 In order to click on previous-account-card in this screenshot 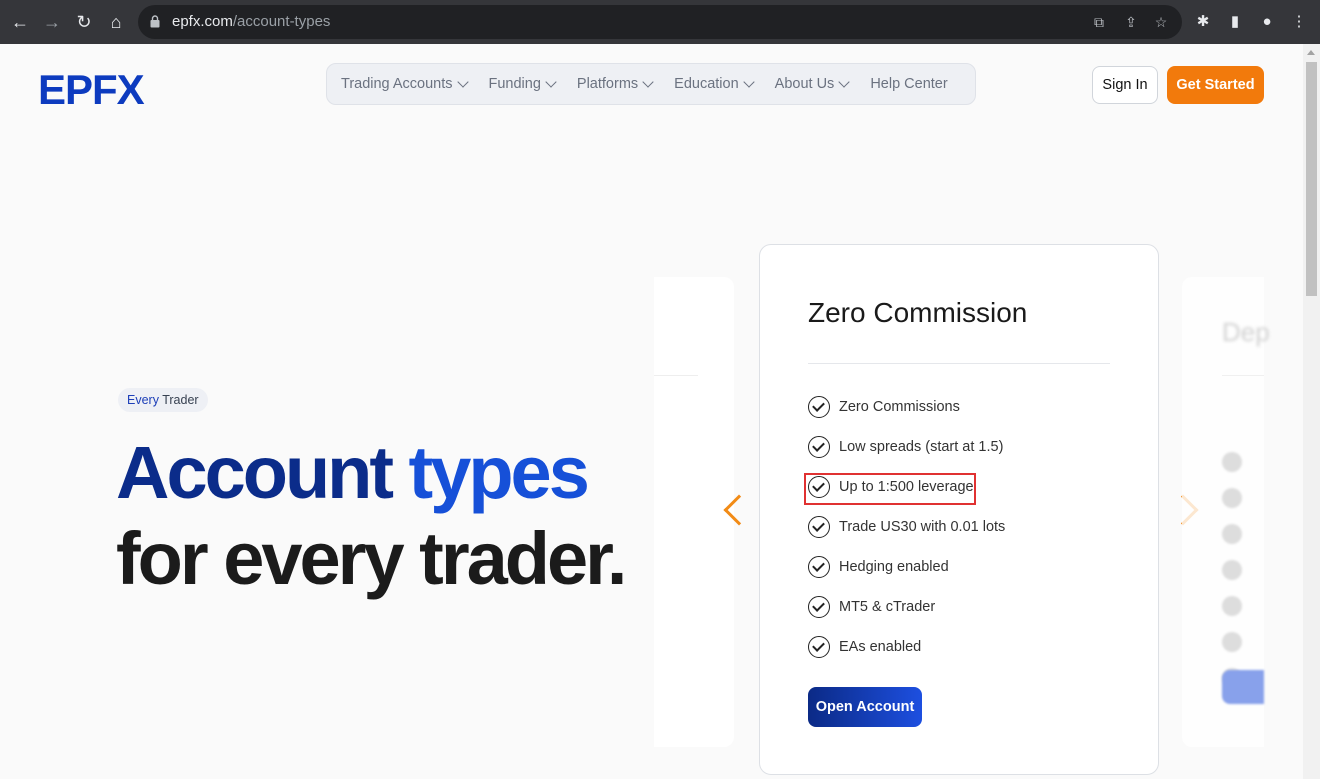, I will do `click(694, 512)`.